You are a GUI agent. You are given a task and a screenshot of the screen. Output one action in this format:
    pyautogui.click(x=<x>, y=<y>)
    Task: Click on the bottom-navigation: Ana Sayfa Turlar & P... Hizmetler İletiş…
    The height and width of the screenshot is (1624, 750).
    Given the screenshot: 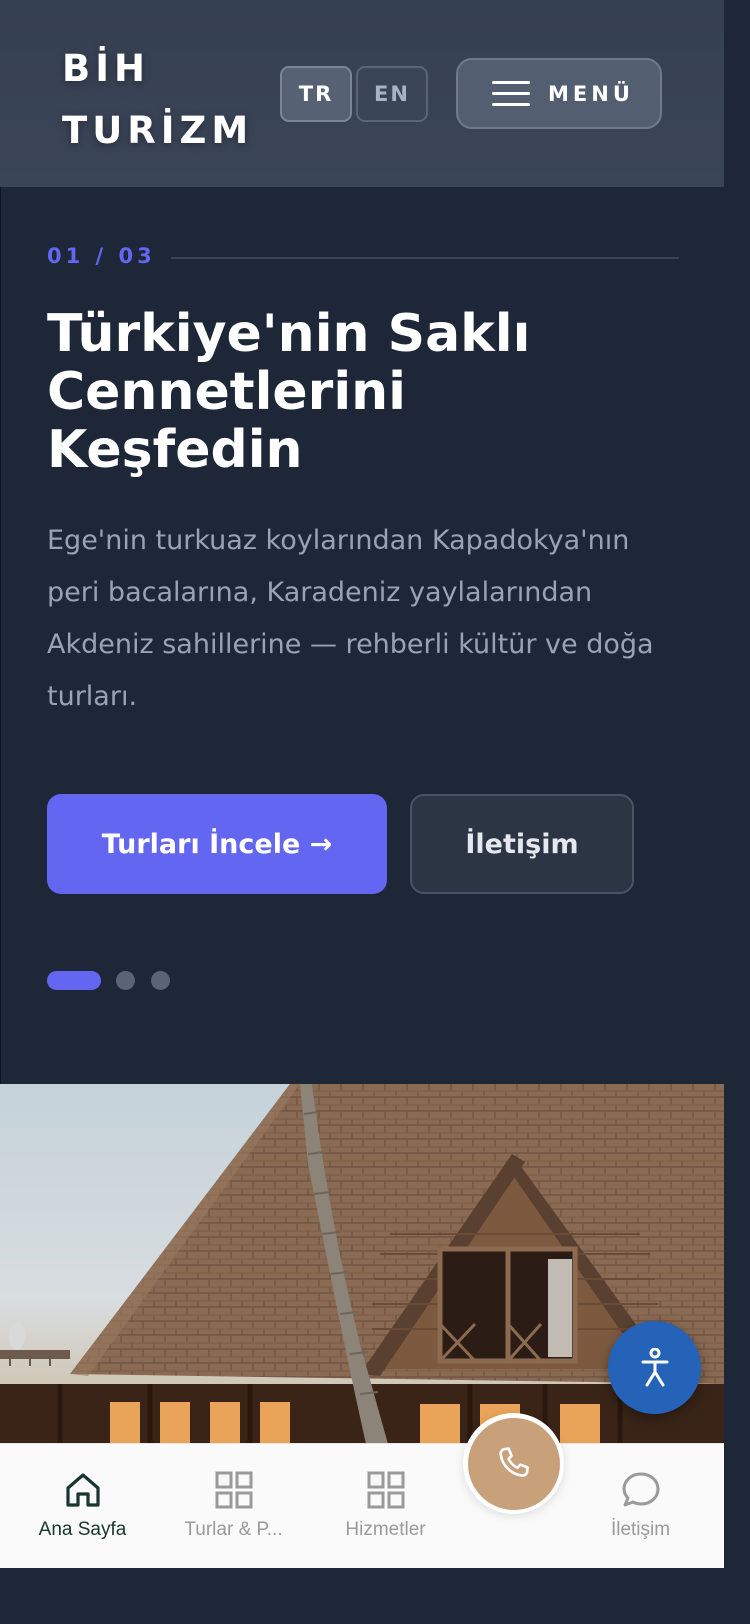 What is the action you would take?
    pyautogui.click(x=362, y=1505)
    